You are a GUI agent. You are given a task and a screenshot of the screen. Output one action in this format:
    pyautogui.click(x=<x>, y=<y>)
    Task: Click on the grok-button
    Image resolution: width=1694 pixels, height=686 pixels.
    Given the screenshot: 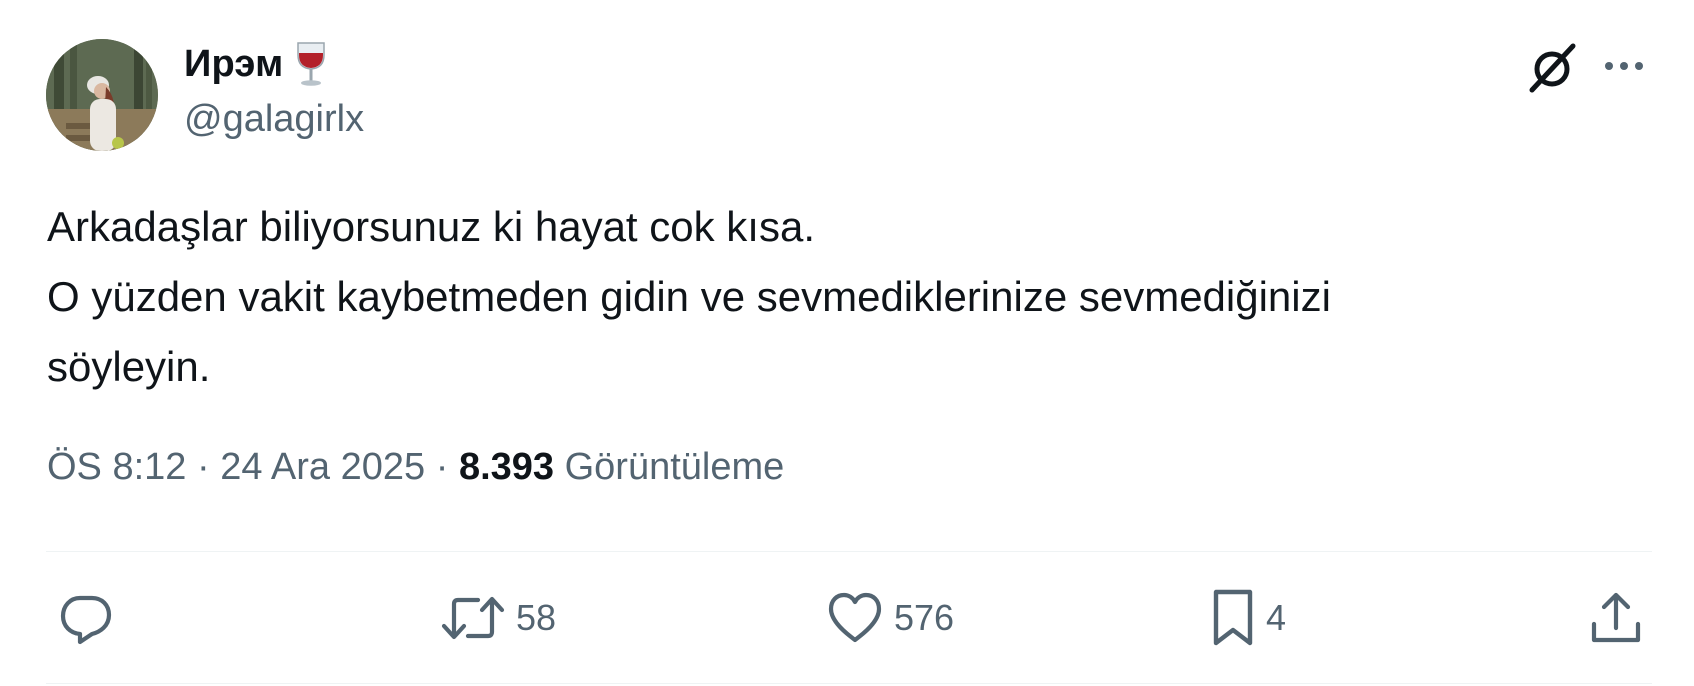 What is the action you would take?
    pyautogui.click(x=1552, y=68)
    